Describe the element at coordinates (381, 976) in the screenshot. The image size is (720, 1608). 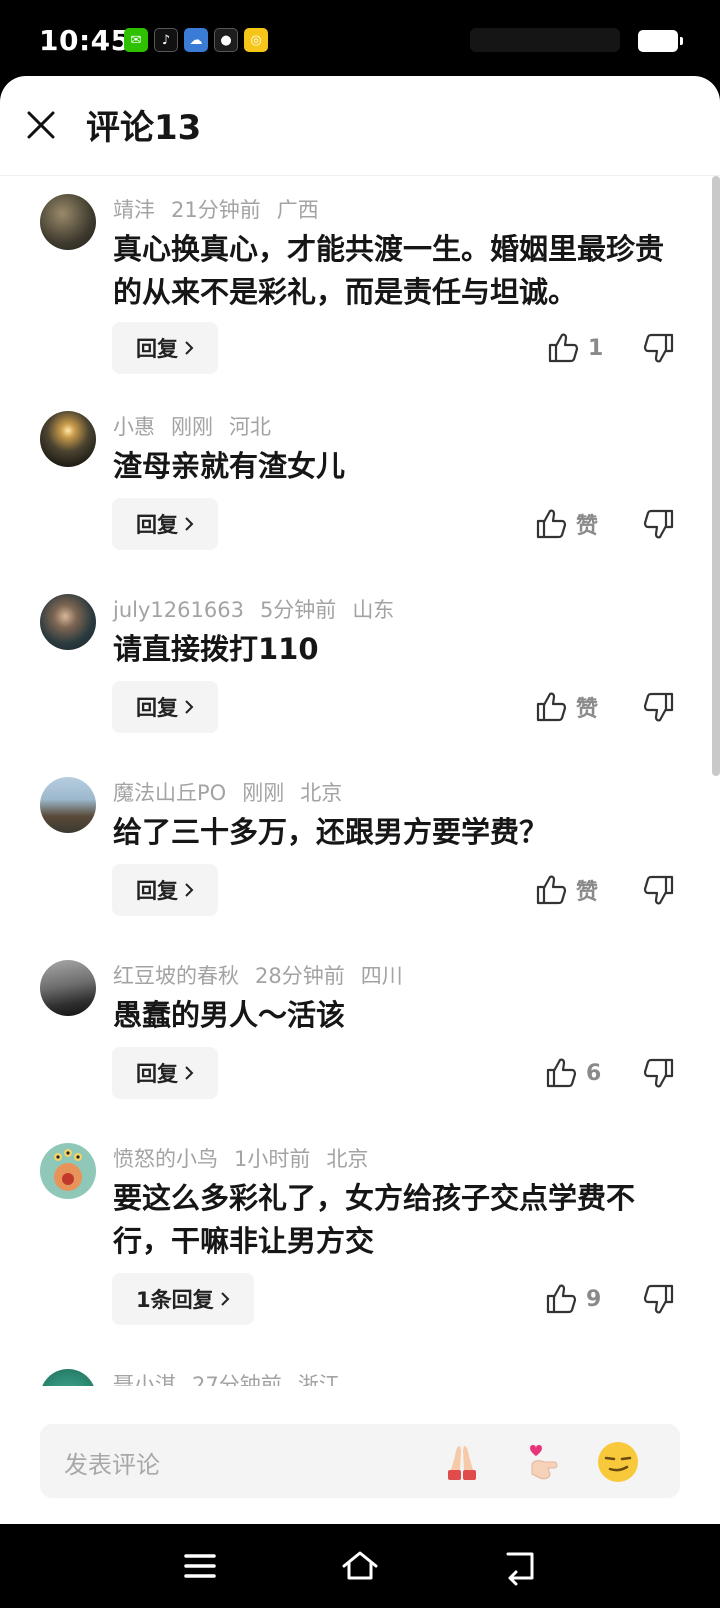
I see `comment-region: 四川` at that location.